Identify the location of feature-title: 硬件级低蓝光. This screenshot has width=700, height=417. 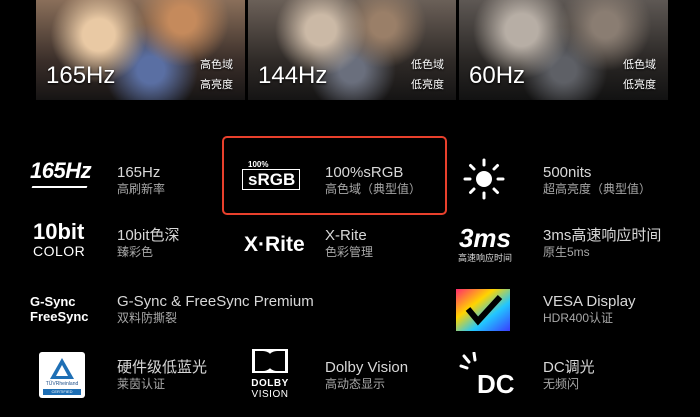
(162, 367).